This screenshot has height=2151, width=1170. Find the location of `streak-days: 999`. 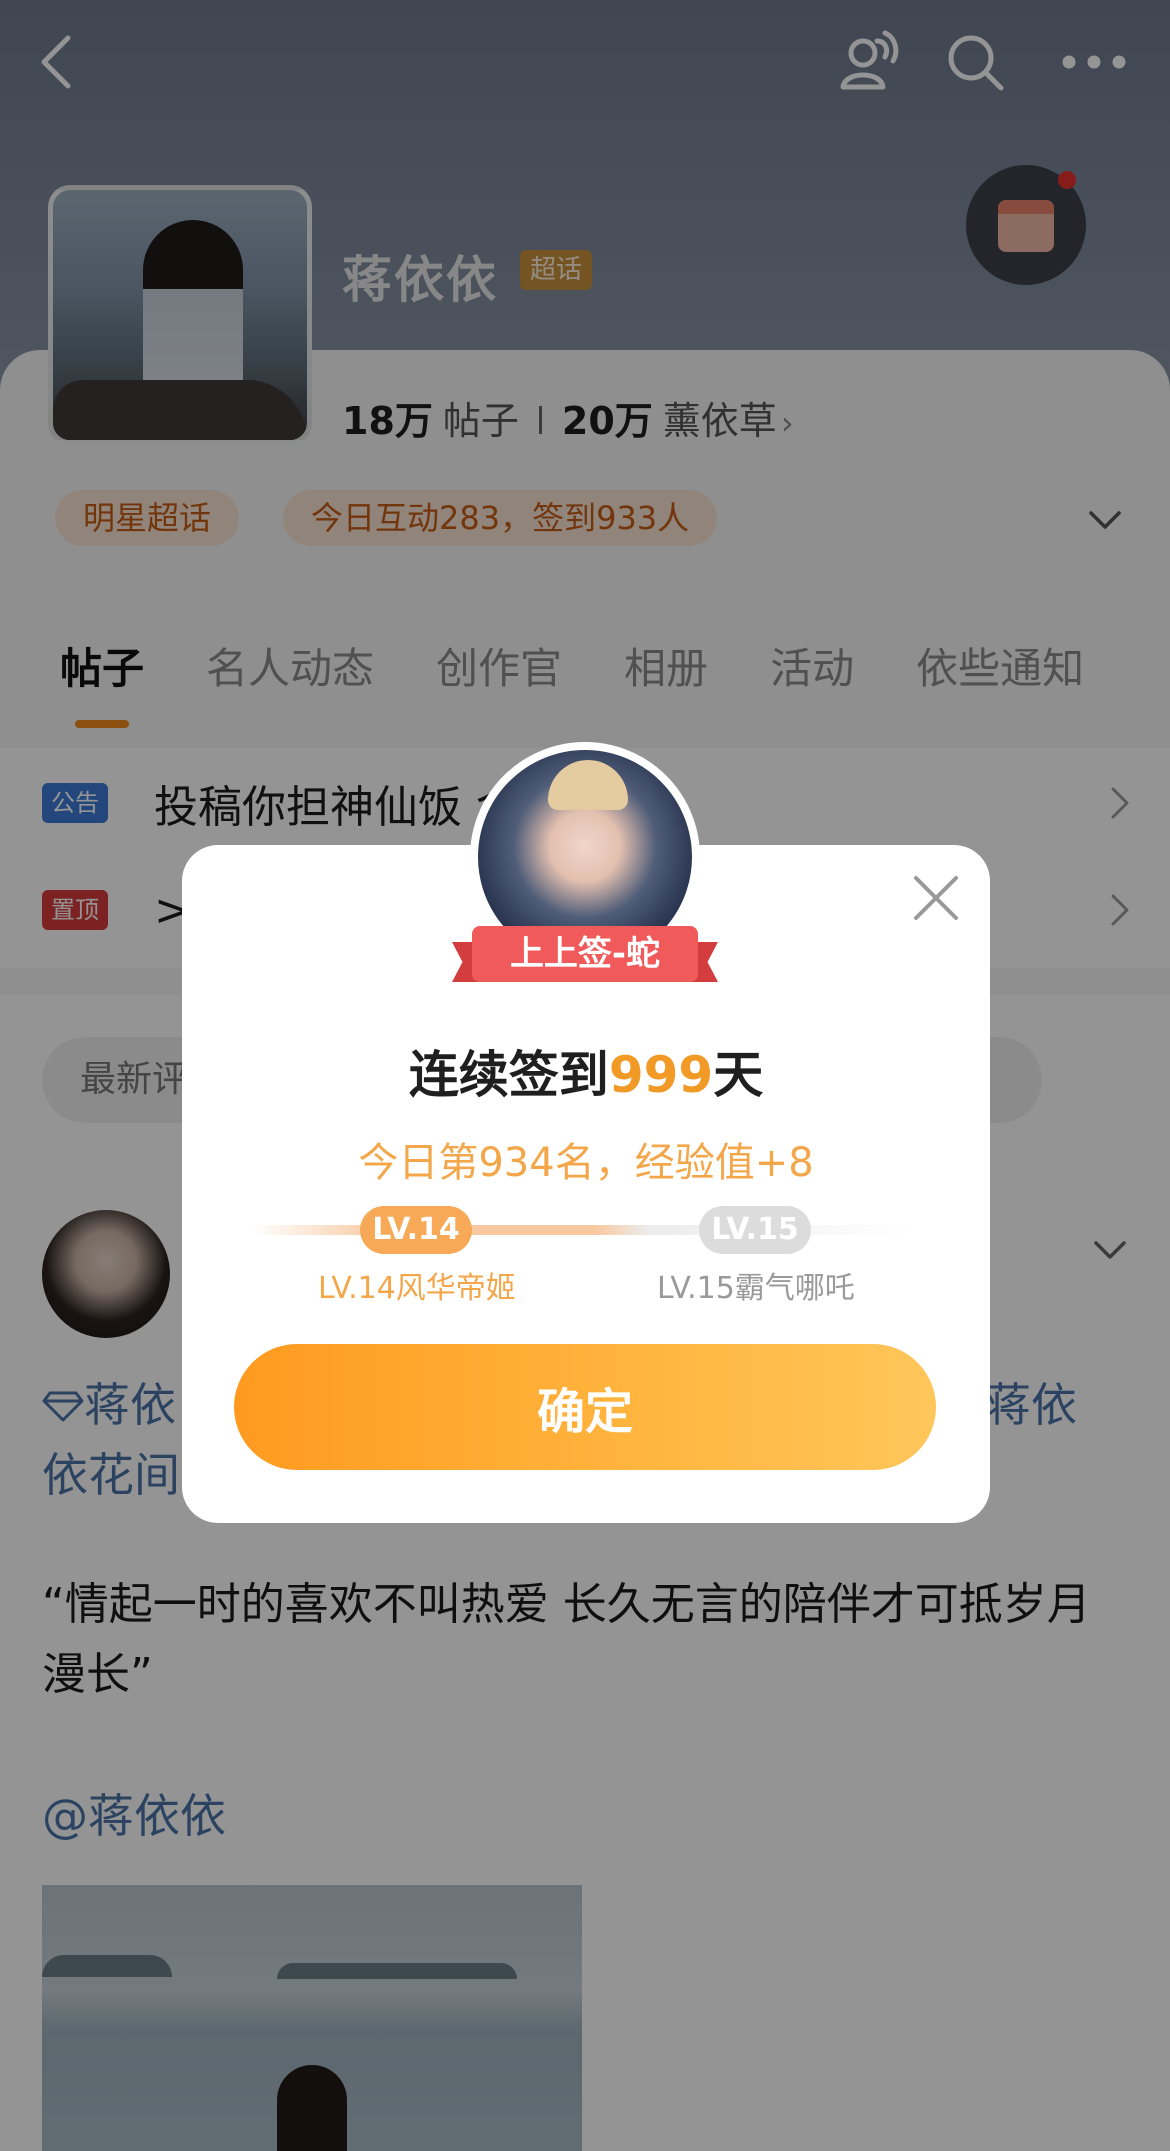

streak-days: 999 is located at coordinates (661, 1075).